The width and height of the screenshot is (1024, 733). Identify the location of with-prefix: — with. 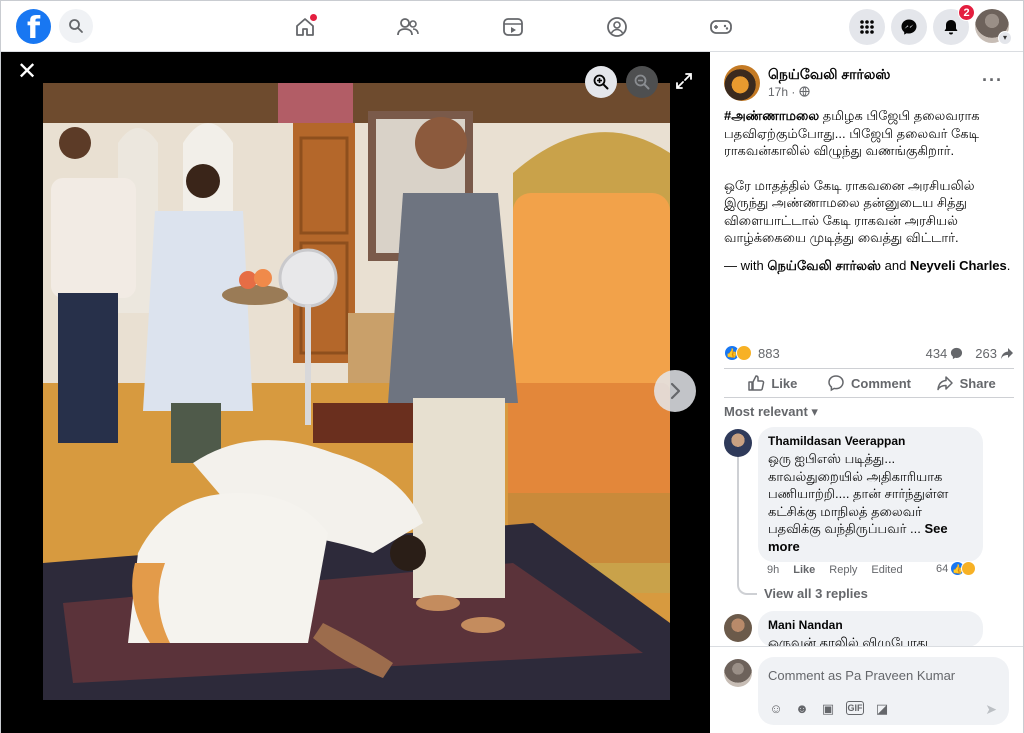
(746, 265).